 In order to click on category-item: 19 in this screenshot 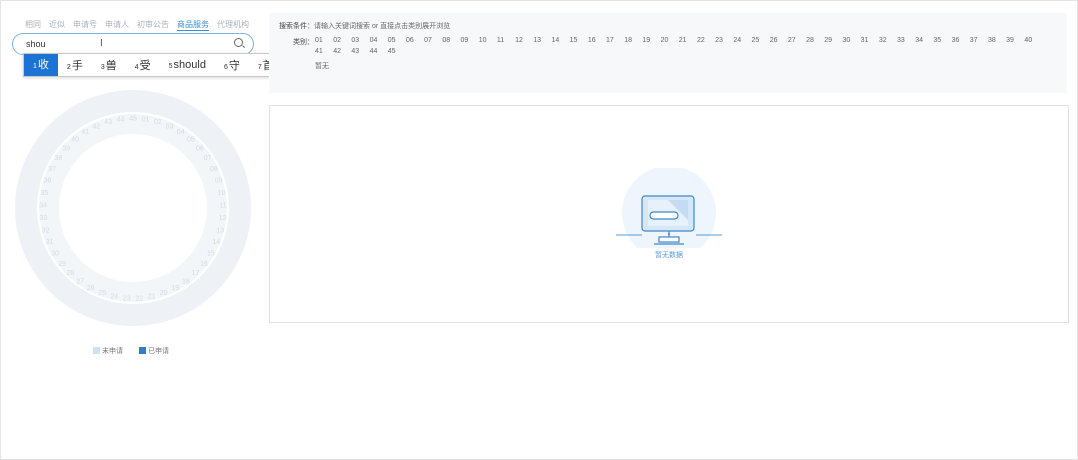, I will do `click(651, 40)`.